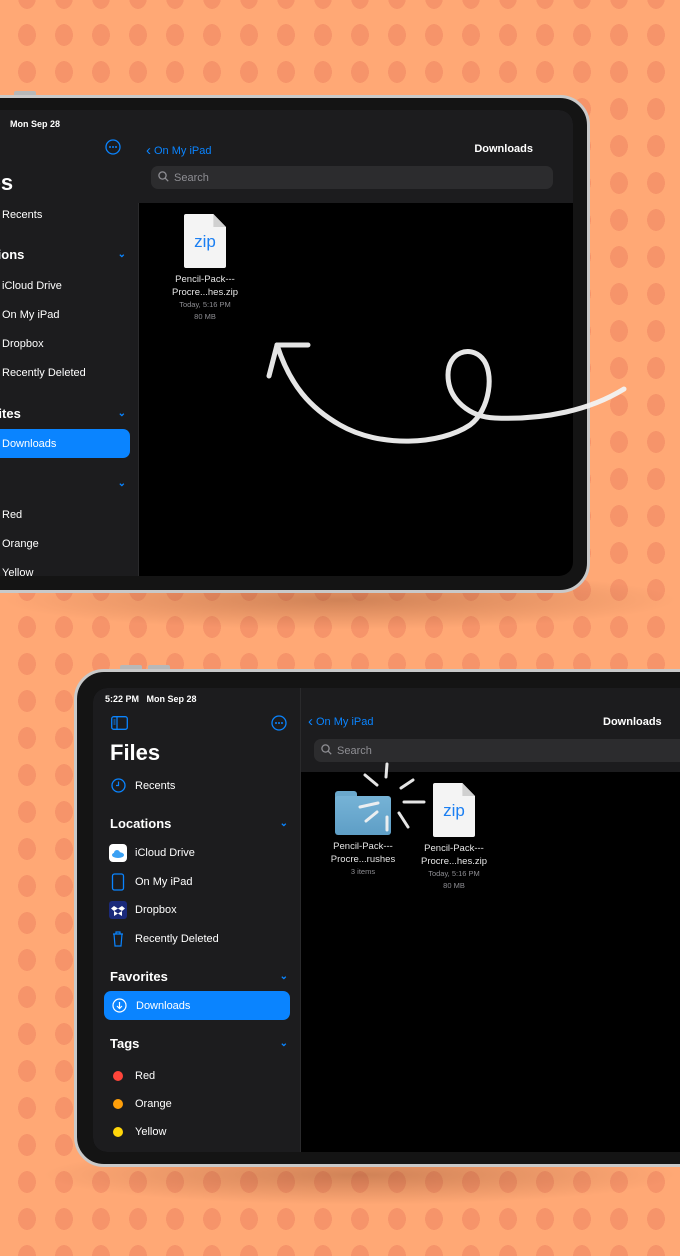  What do you see at coordinates (145, 1075) in the screenshot?
I see `sidebar-item-label: Red` at bounding box center [145, 1075].